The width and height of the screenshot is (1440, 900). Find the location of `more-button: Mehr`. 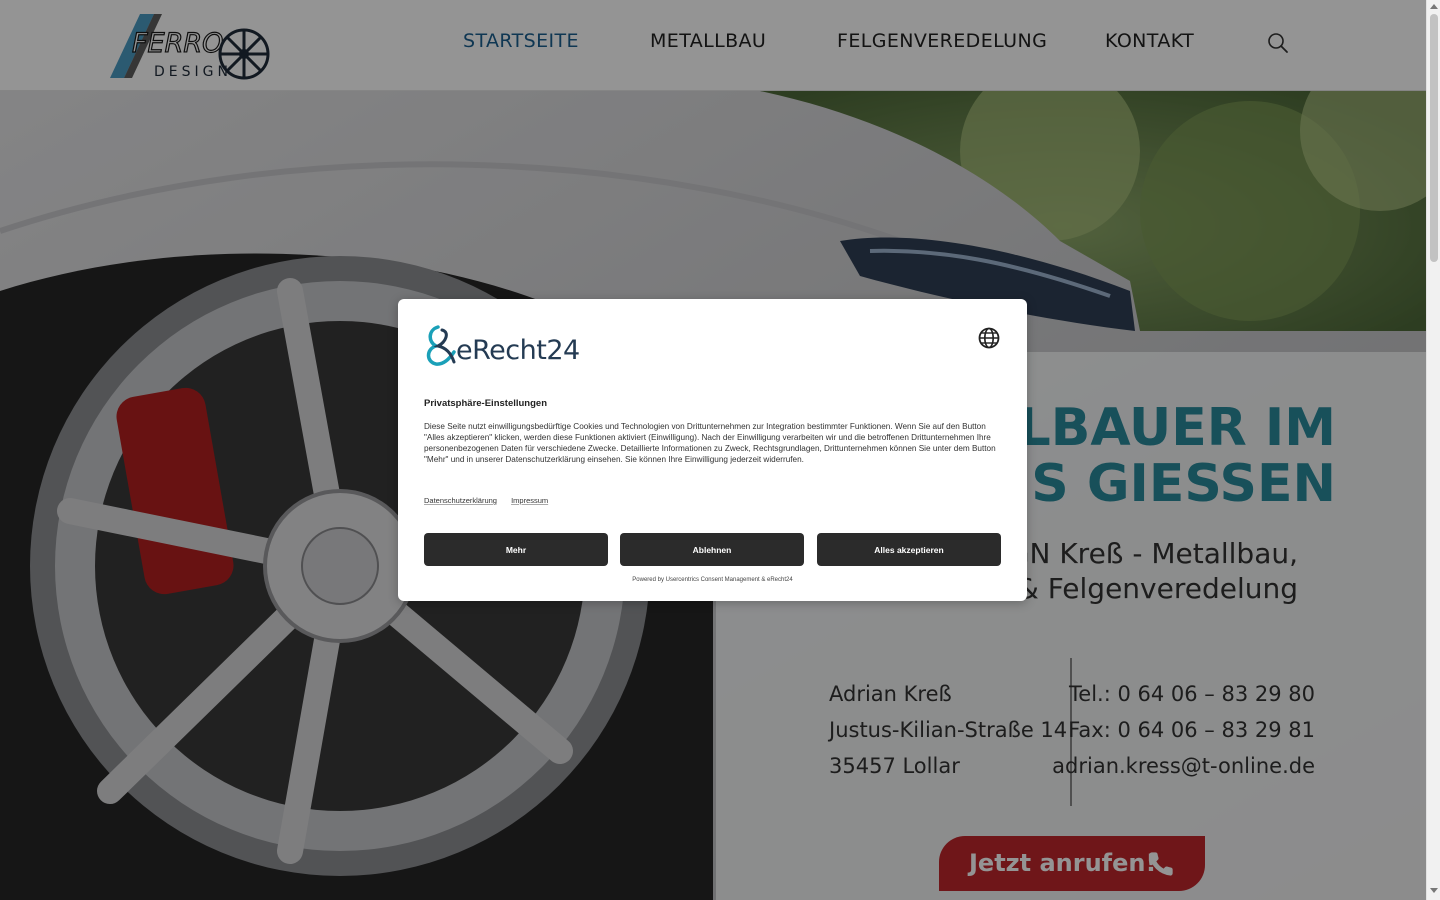

more-button: Mehr is located at coordinates (516, 549).